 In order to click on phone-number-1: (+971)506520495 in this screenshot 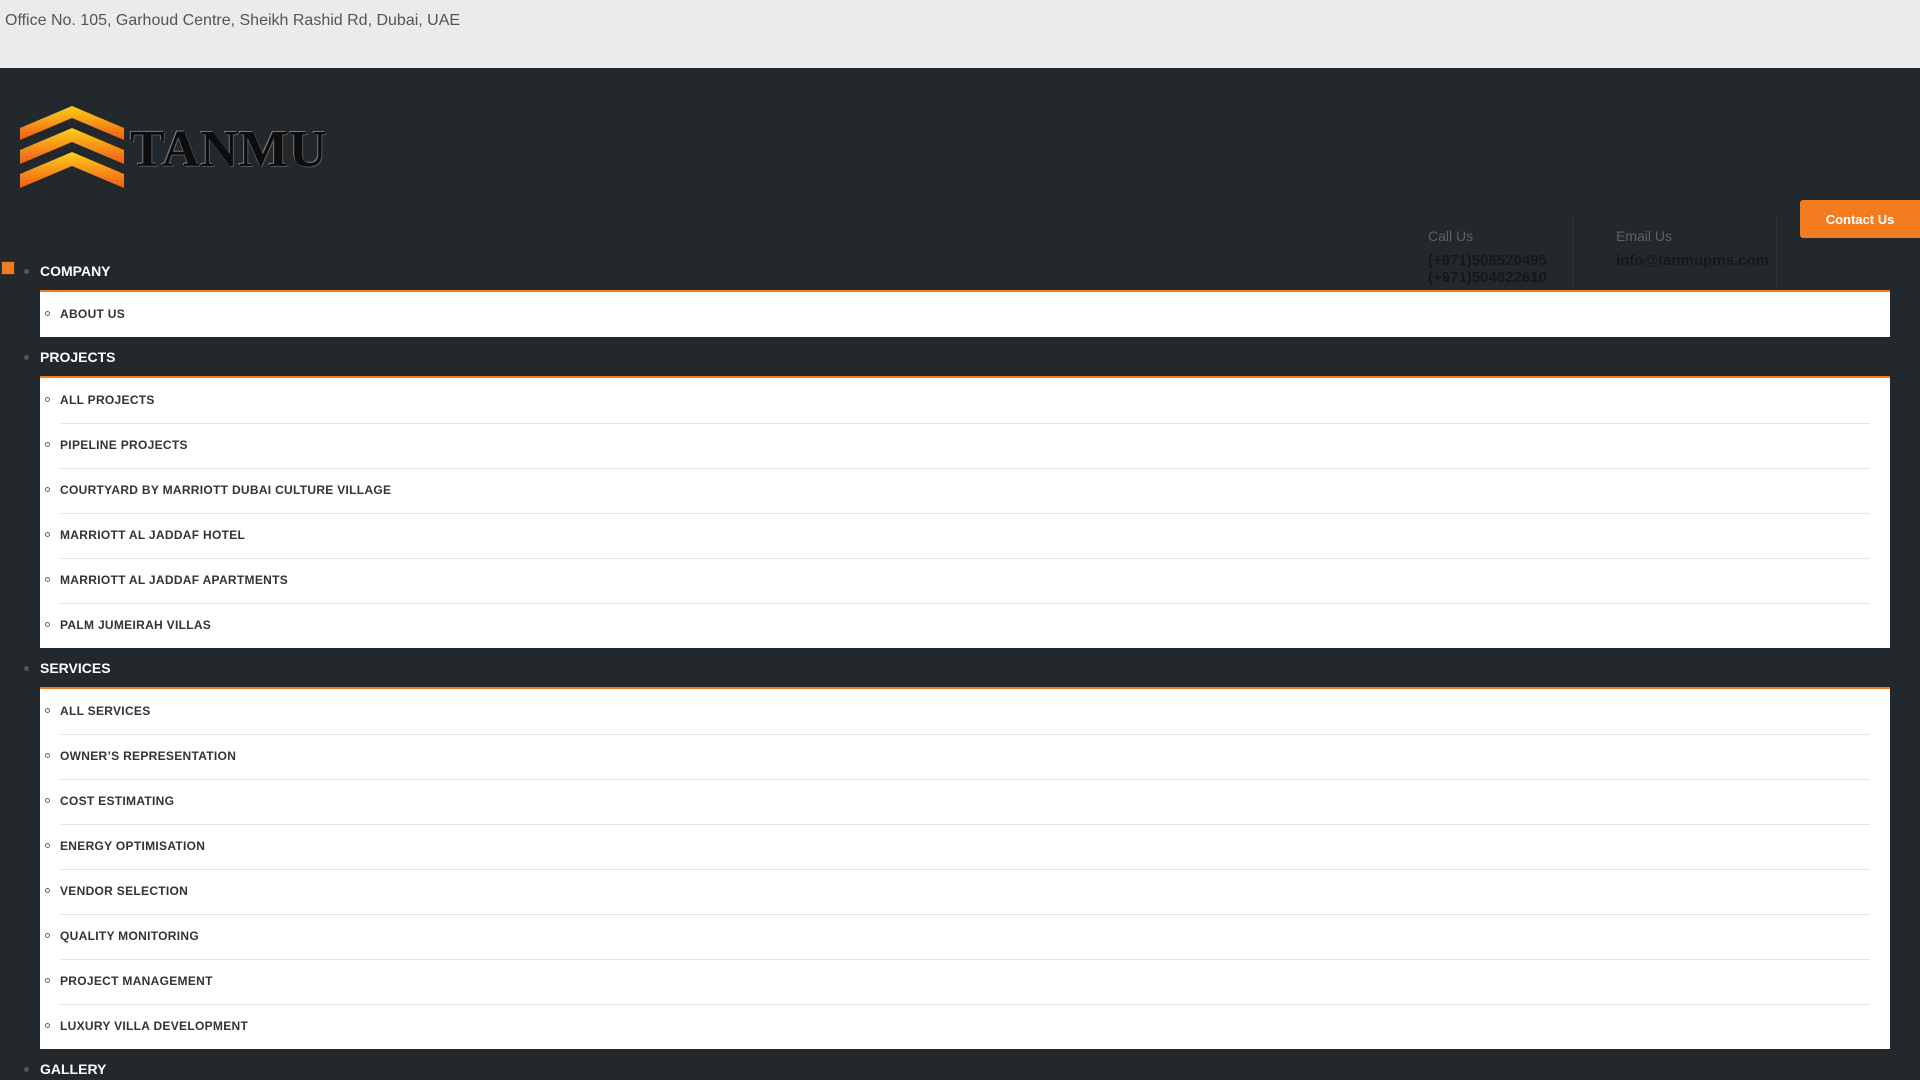, I will do `click(1487, 260)`.